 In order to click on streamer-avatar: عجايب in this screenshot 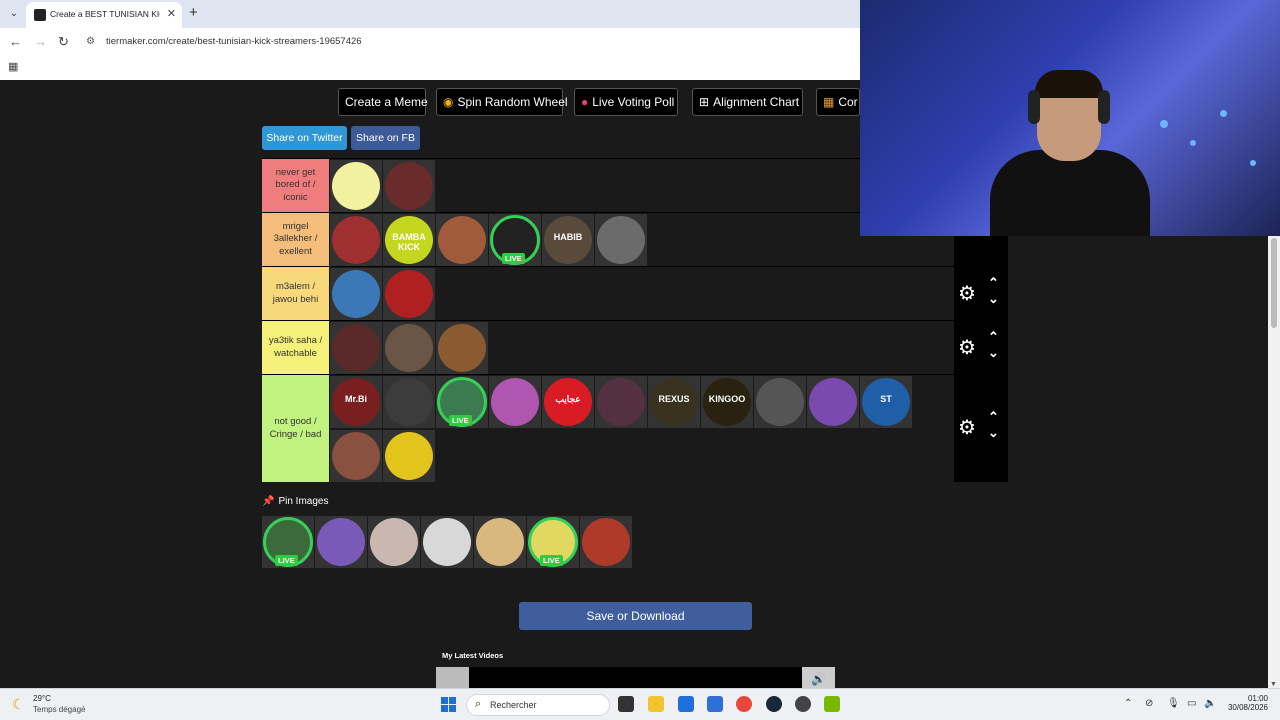, I will do `click(568, 402)`.